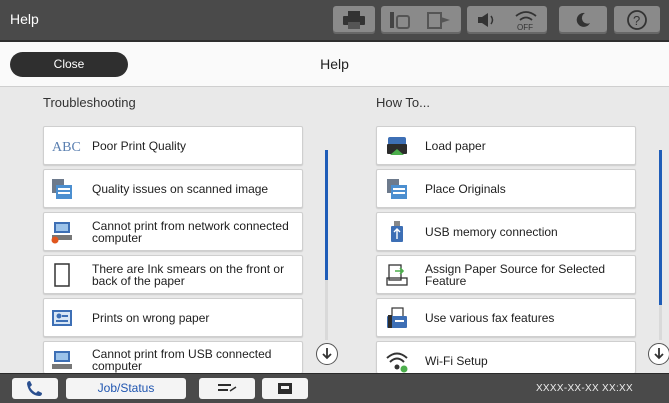 The image size is (669, 403). What do you see at coordinates (62, 275) in the screenshot?
I see `paper-sheet-icon` at bounding box center [62, 275].